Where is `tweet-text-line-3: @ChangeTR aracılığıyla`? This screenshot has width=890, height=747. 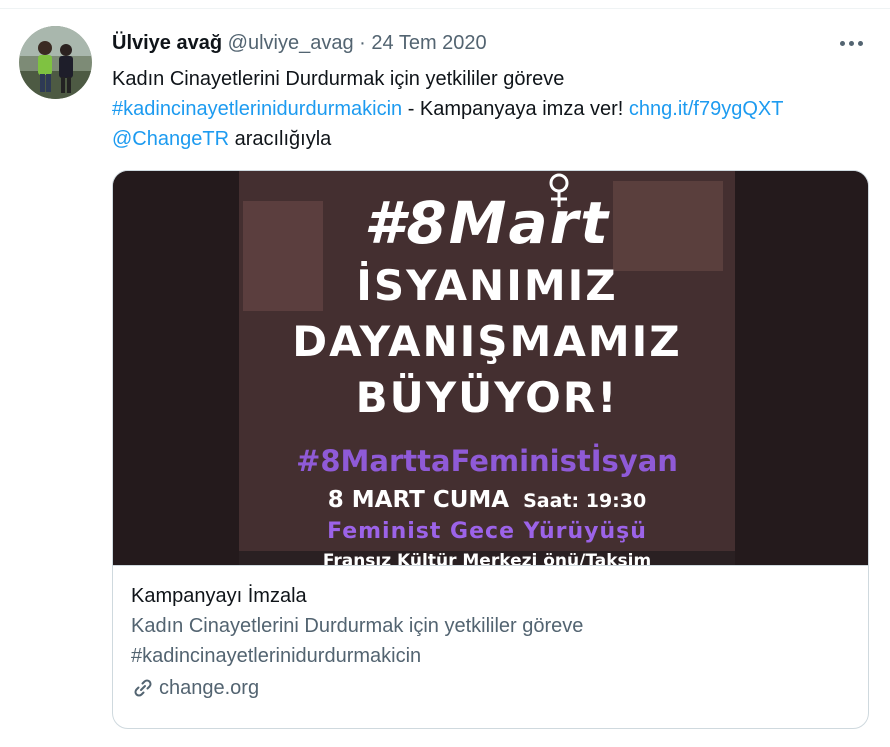
tweet-text-line-3: @ChangeTR aracılığıyla is located at coordinates (497, 139).